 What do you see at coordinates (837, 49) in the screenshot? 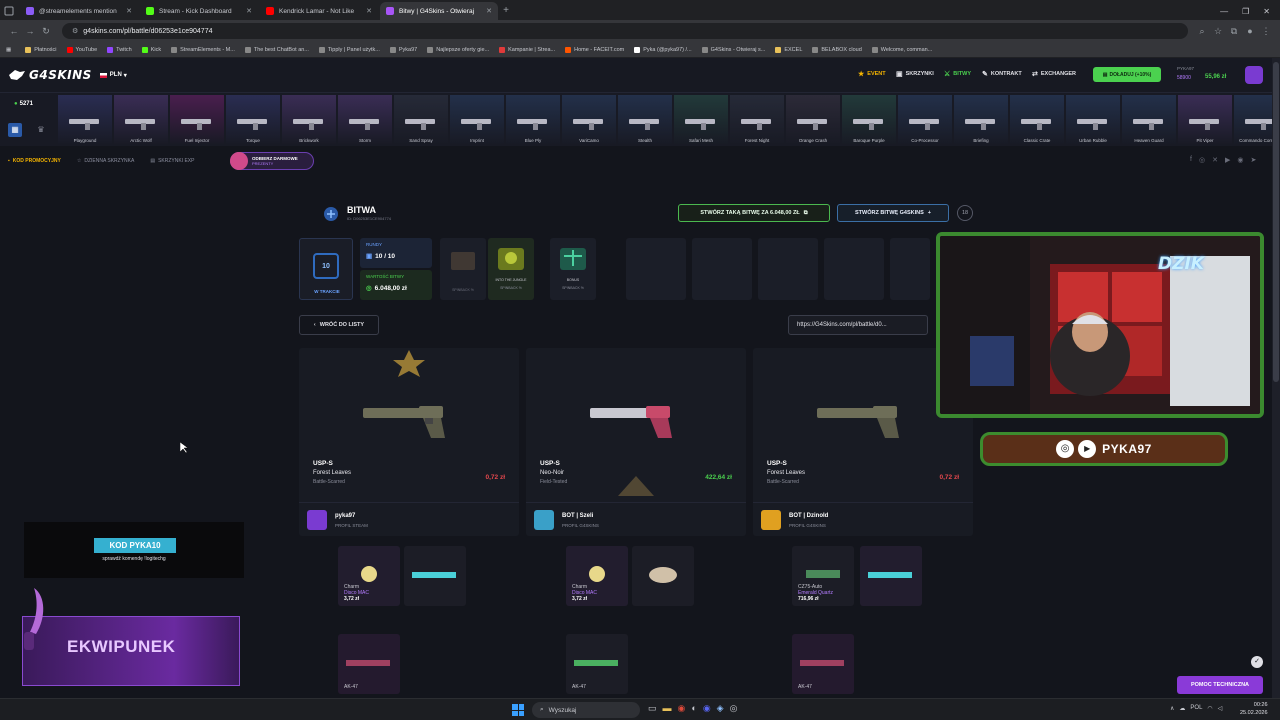
I see `bookmark-item: BELABOX cloud` at bounding box center [837, 49].